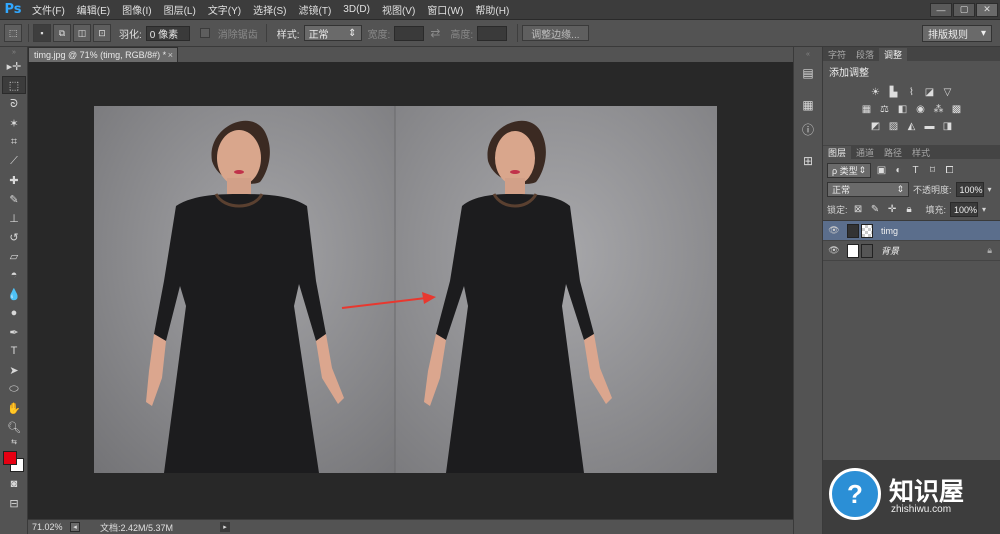 The height and width of the screenshot is (534, 1000). I want to click on hue-saturation-icon: ▦, so click(866, 109).